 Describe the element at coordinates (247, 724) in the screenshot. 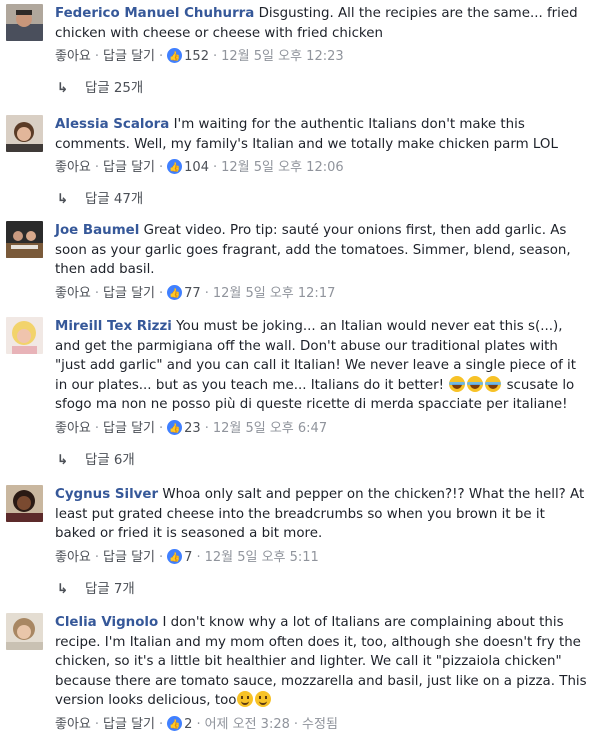

I see `timestamp: 어제 오전 3:28` at that location.